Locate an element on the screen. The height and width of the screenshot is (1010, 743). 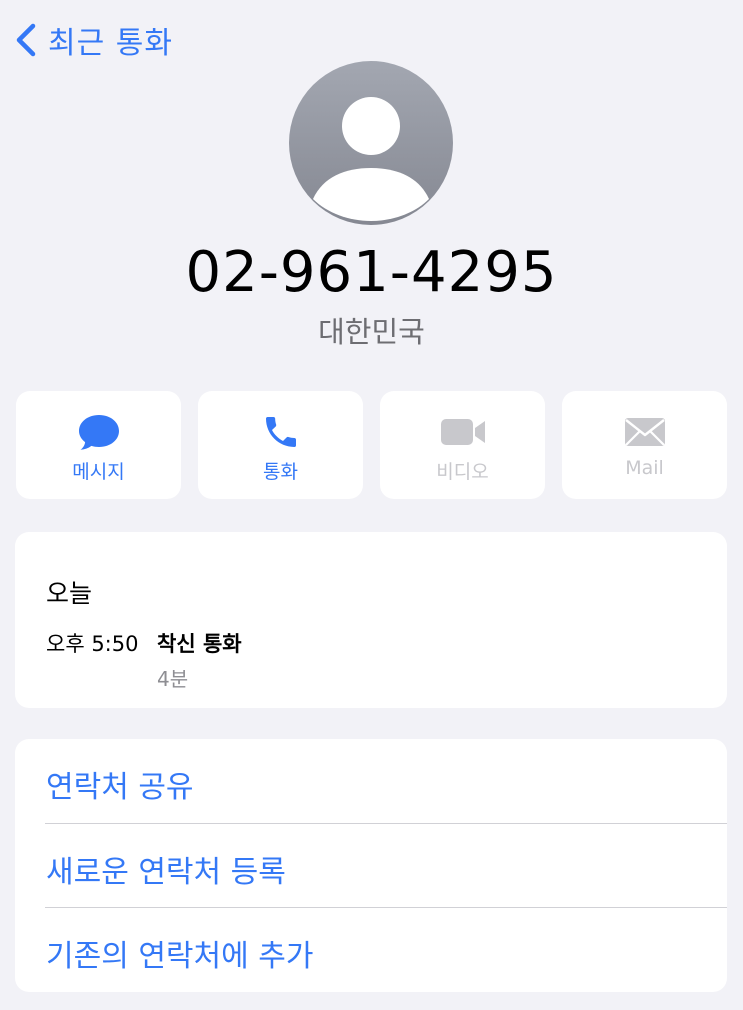
add-to-existing-contact-button: 기존의 연락처에 추가 is located at coordinates (371, 950).